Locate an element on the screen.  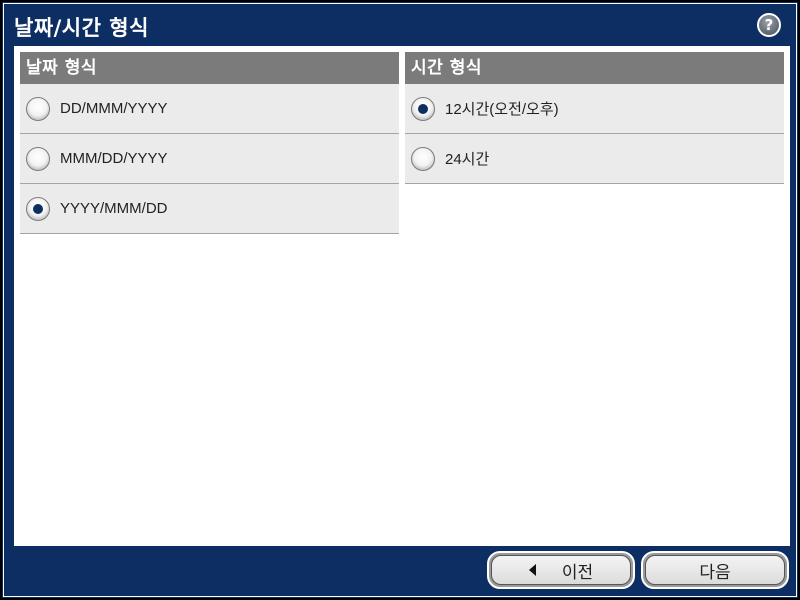
time-option-12h: 12시간(오전/오후) is located at coordinates (594, 109).